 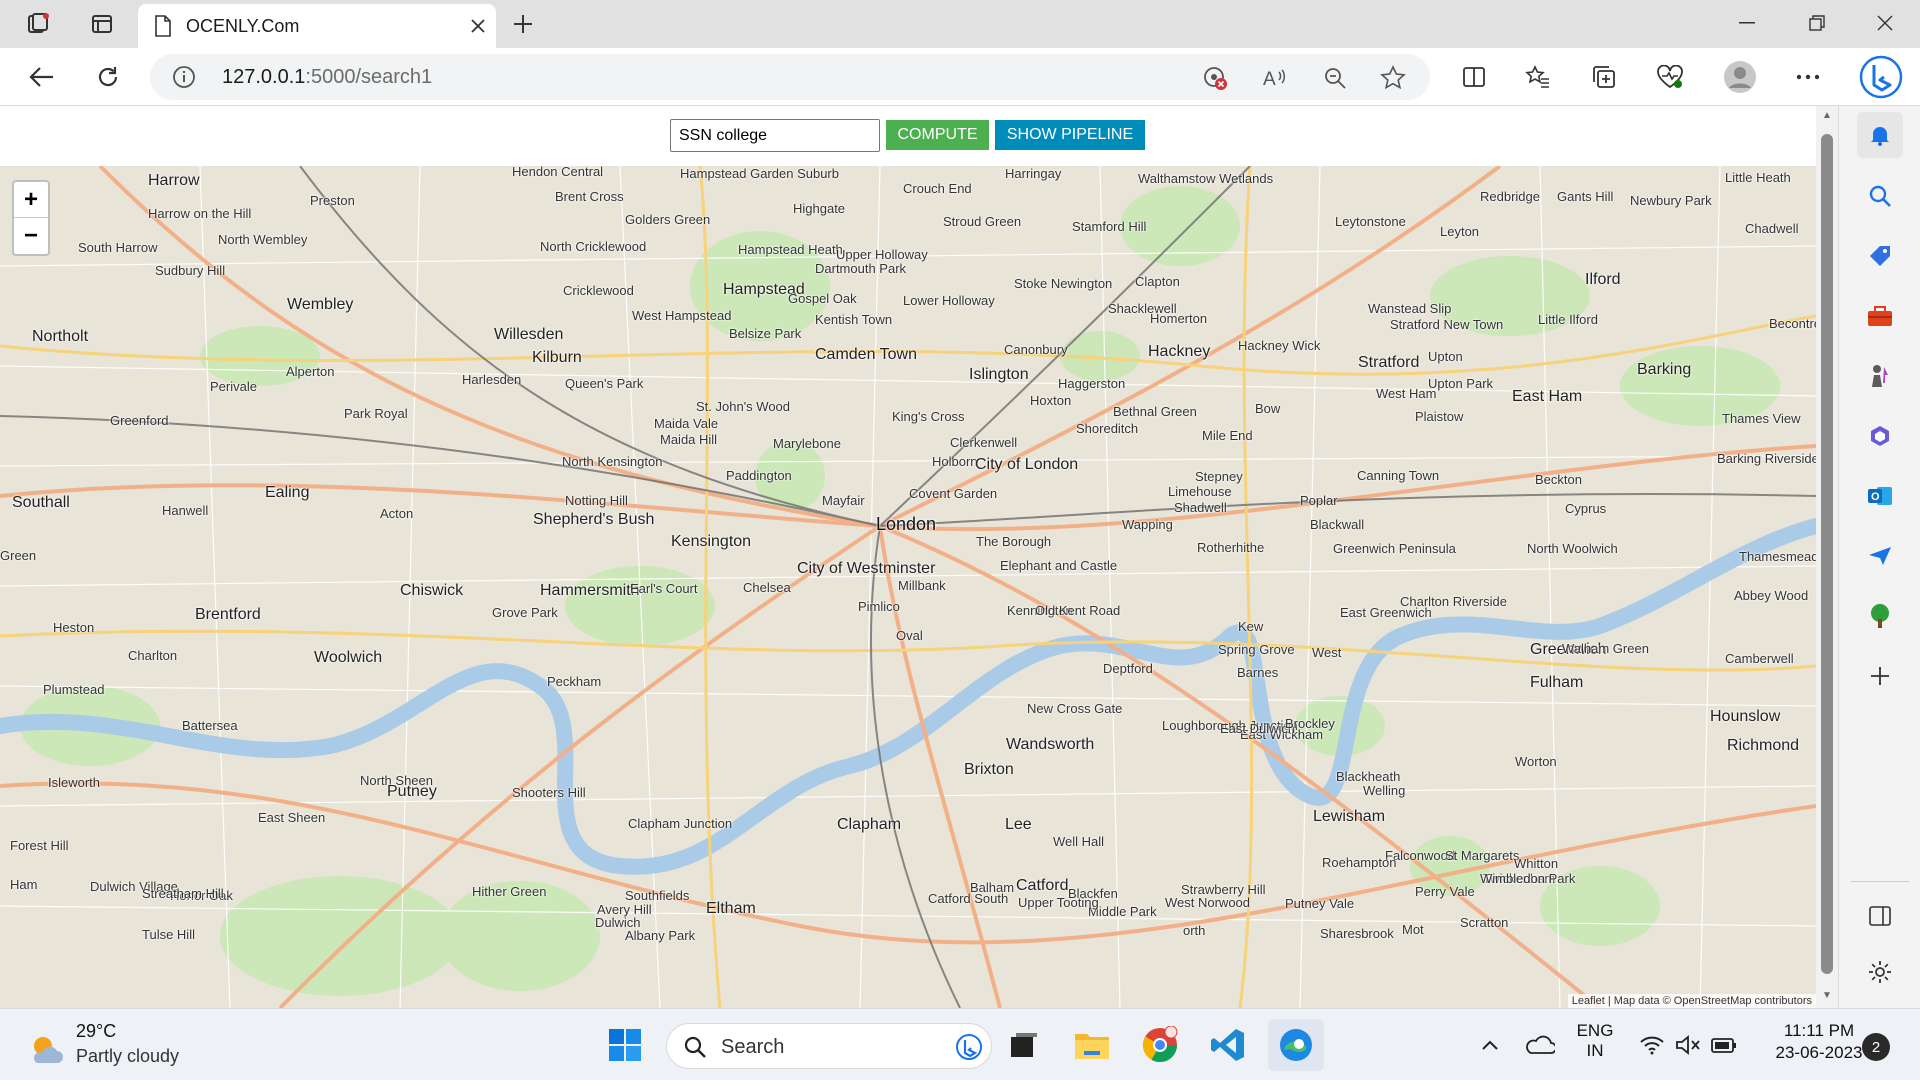 I want to click on map-place-label: Isleworth, so click(x=74, y=782).